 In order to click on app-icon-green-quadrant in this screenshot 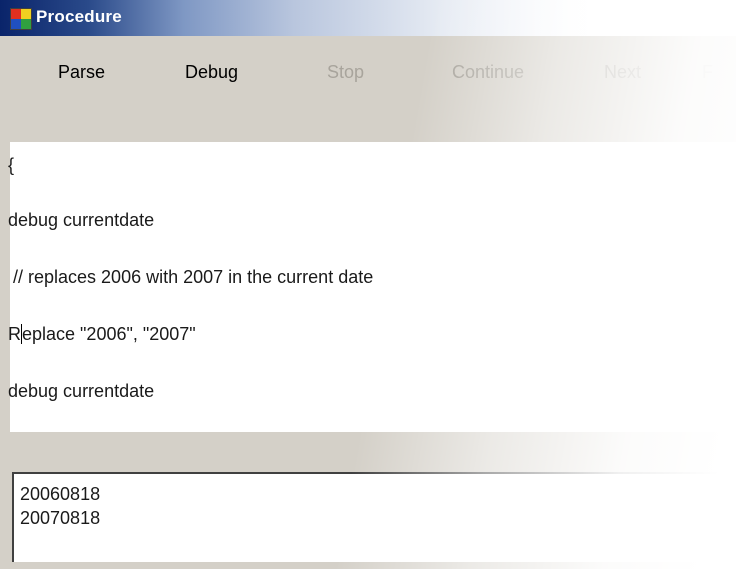, I will do `click(26, 24)`.